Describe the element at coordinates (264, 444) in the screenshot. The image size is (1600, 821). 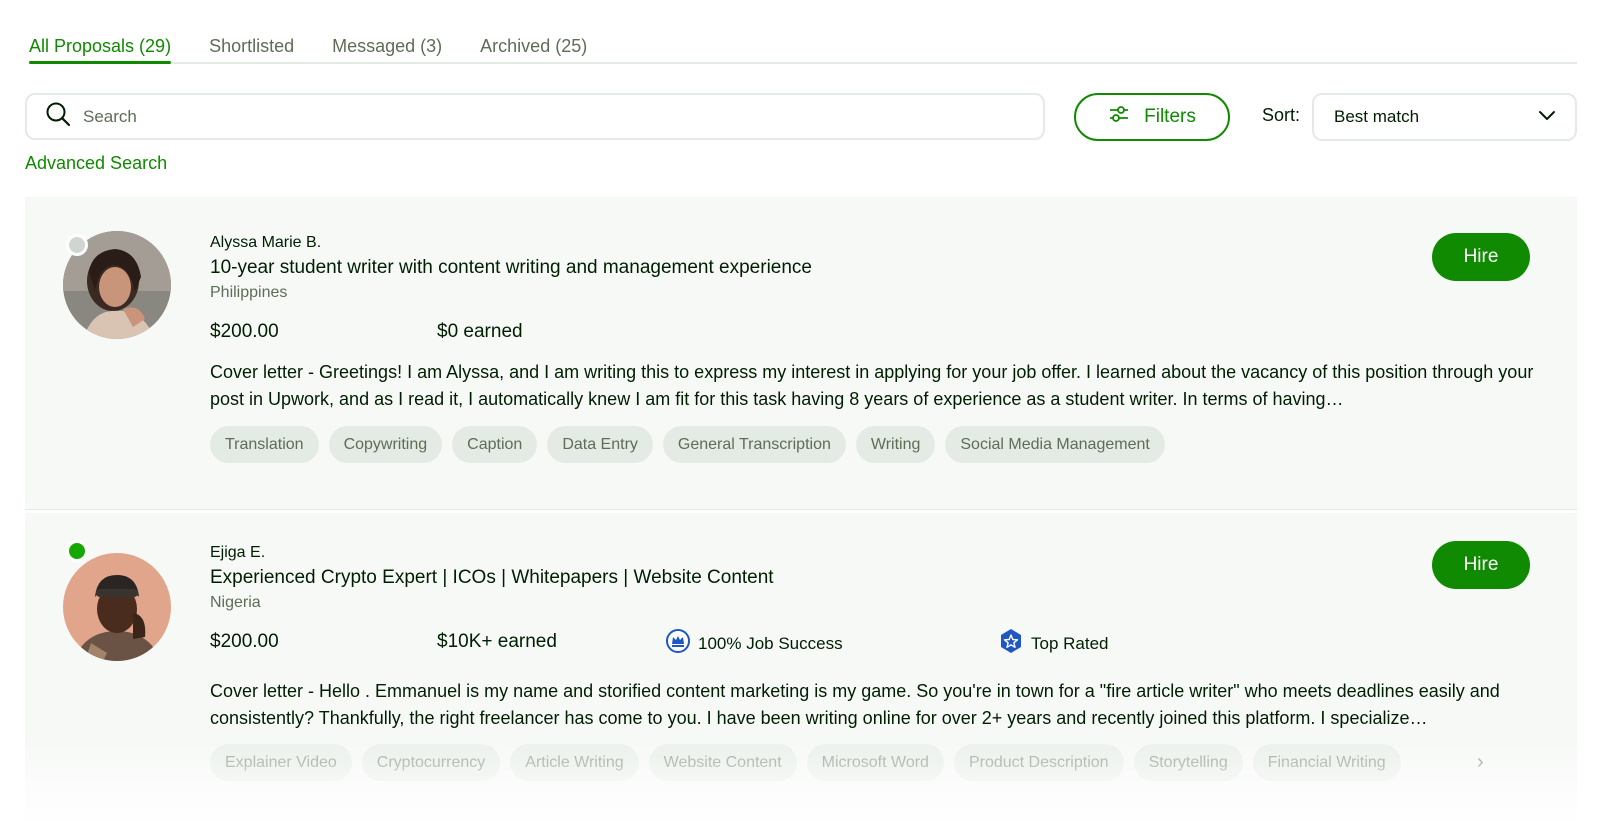
I see `skill-chip: Translation` at that location.